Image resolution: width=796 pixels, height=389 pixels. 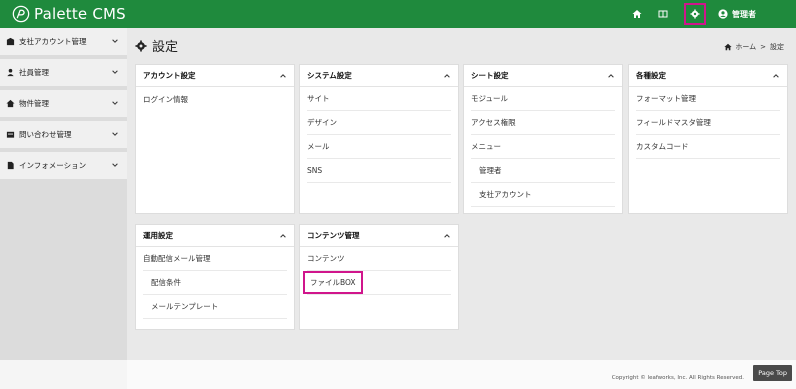 I want to click on manual-button, so click(x=663, y=14).